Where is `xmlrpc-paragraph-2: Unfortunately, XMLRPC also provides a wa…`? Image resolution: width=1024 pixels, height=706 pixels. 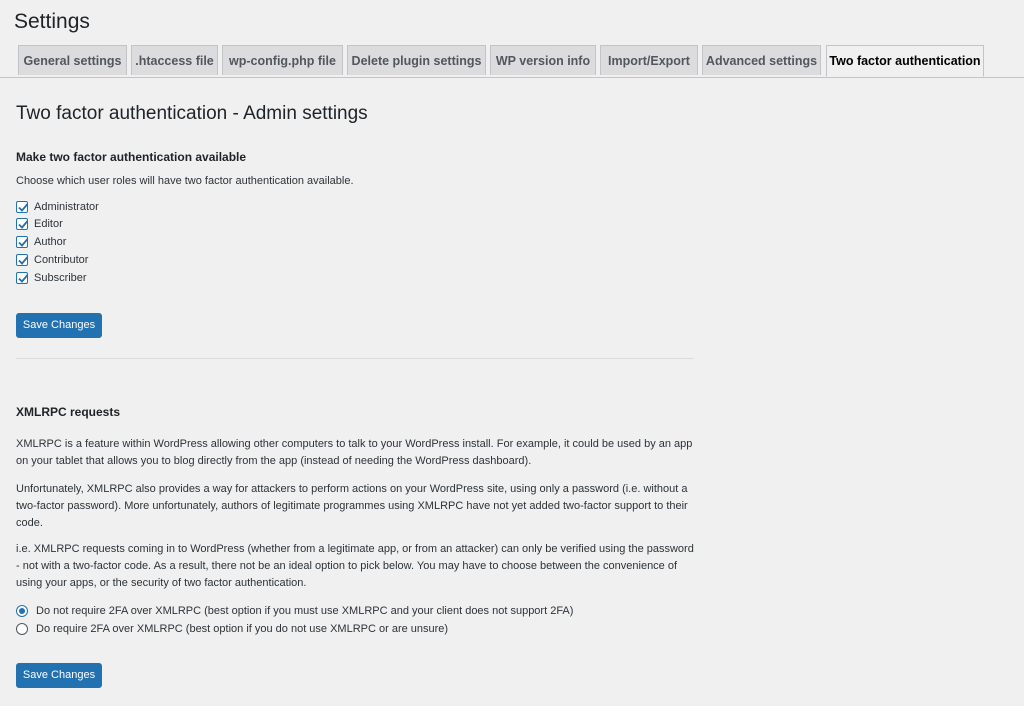 xmlrpc-paragraph-2: Unfortunately, XMLRPC also provides a wa… is located at coordinates (352, 506).